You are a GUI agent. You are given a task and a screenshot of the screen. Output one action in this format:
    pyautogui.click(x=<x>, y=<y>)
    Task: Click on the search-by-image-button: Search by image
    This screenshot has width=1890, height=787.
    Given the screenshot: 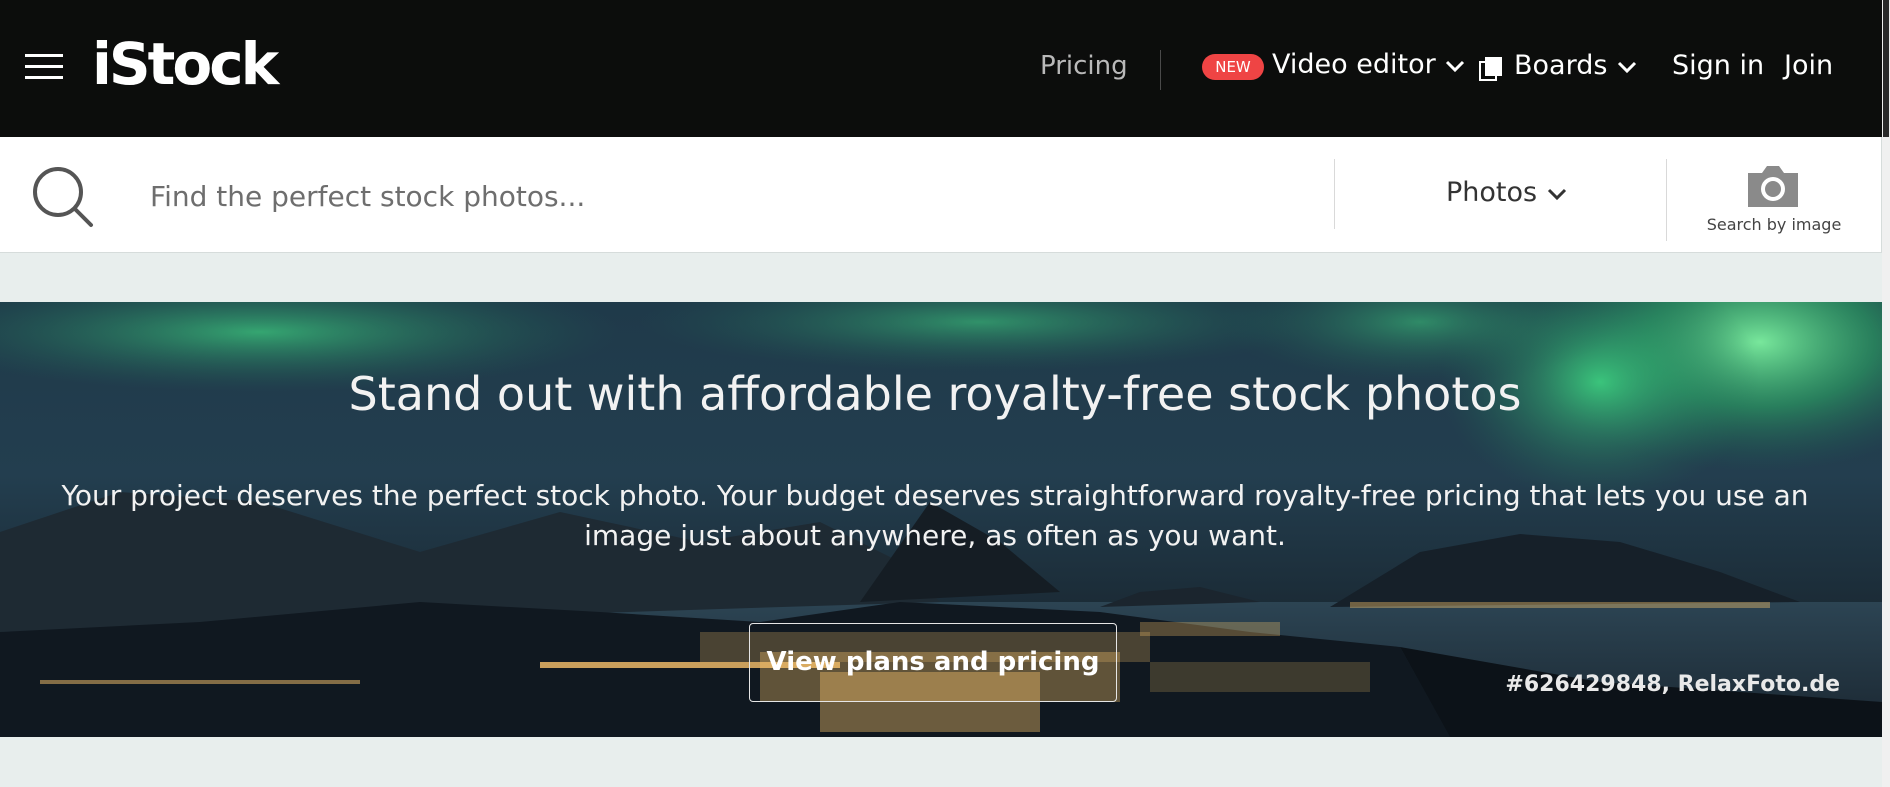 What is the action you would take?
    pyautogui.click(x=1774, y=224)
    